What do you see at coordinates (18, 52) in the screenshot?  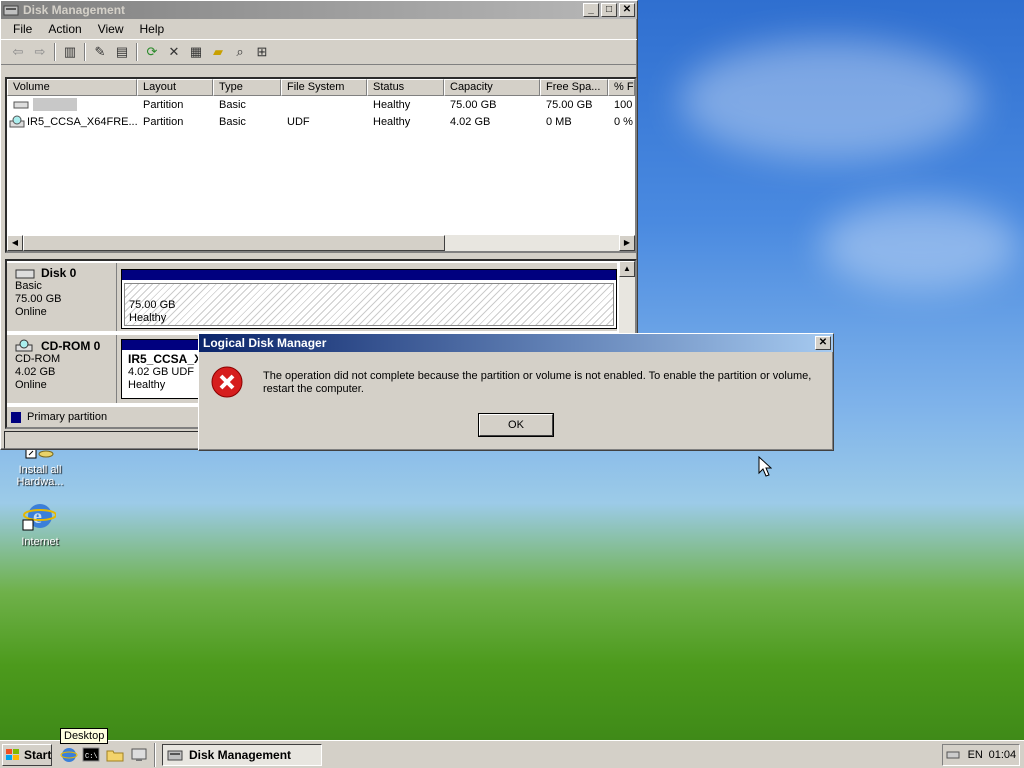 I see `back-arrow-icon: ⇦` at bounding box center [18, 52].